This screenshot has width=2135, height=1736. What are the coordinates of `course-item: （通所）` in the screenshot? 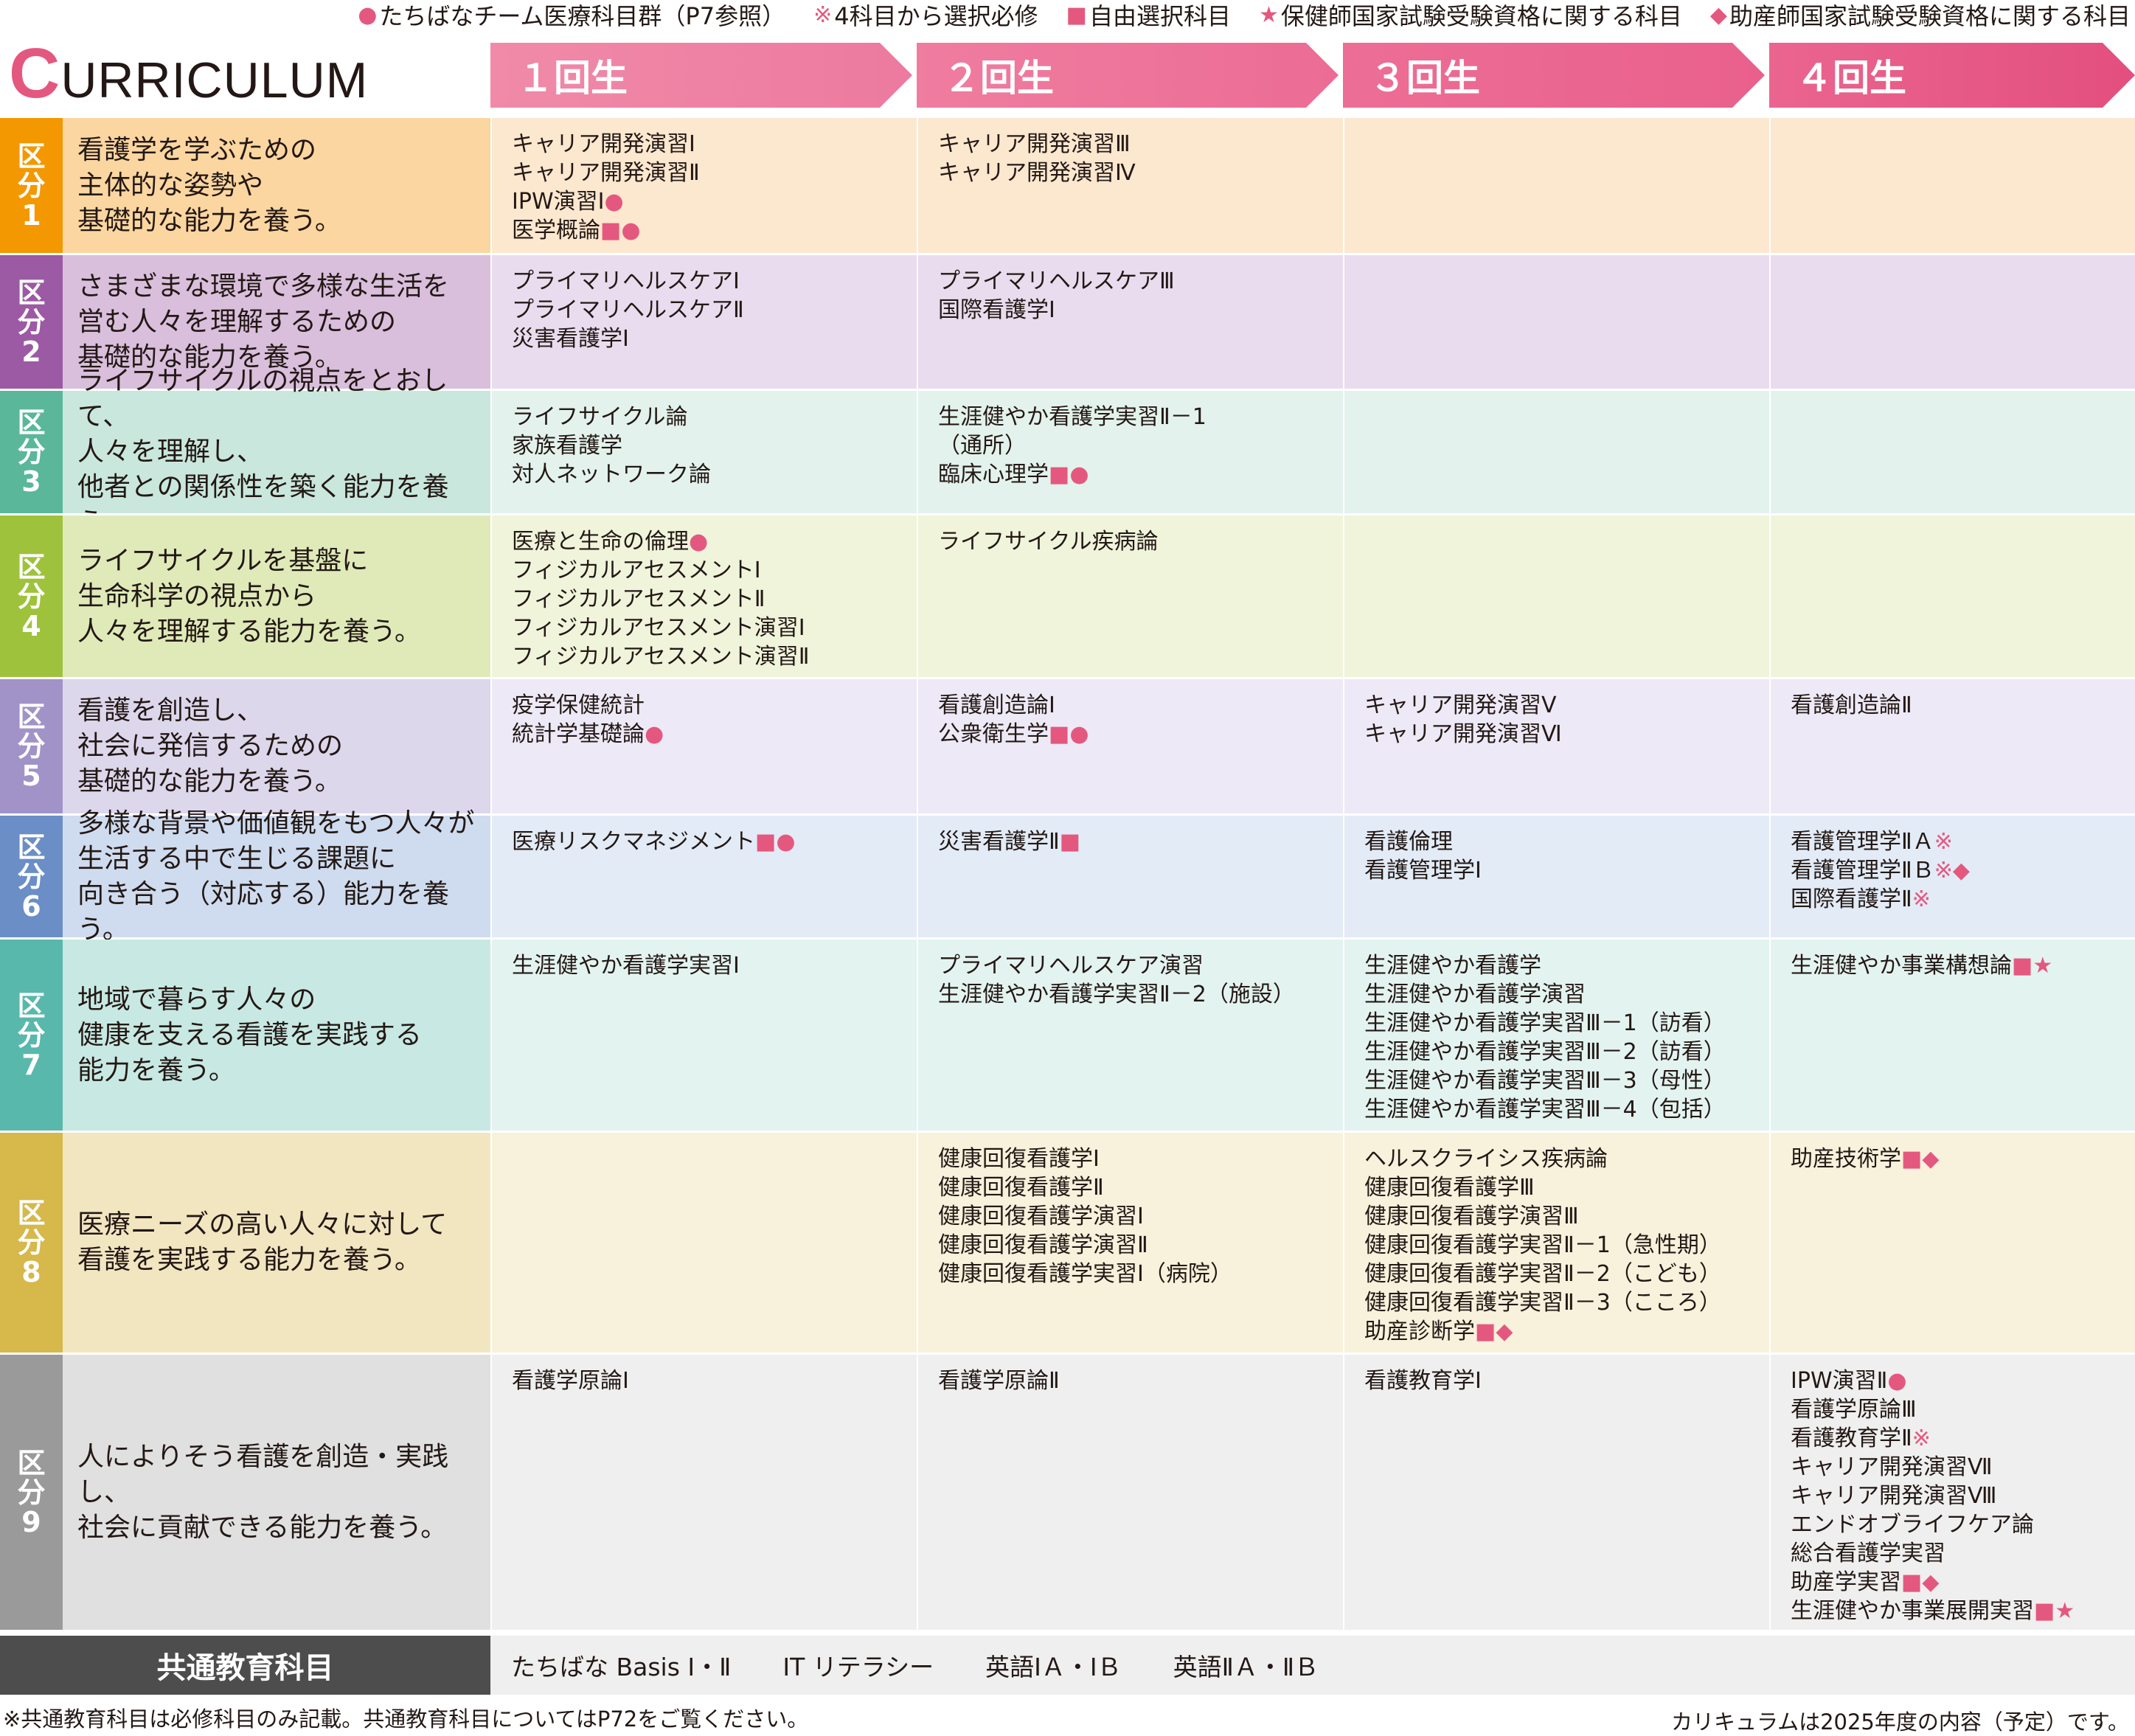 It's located at (983, 446).